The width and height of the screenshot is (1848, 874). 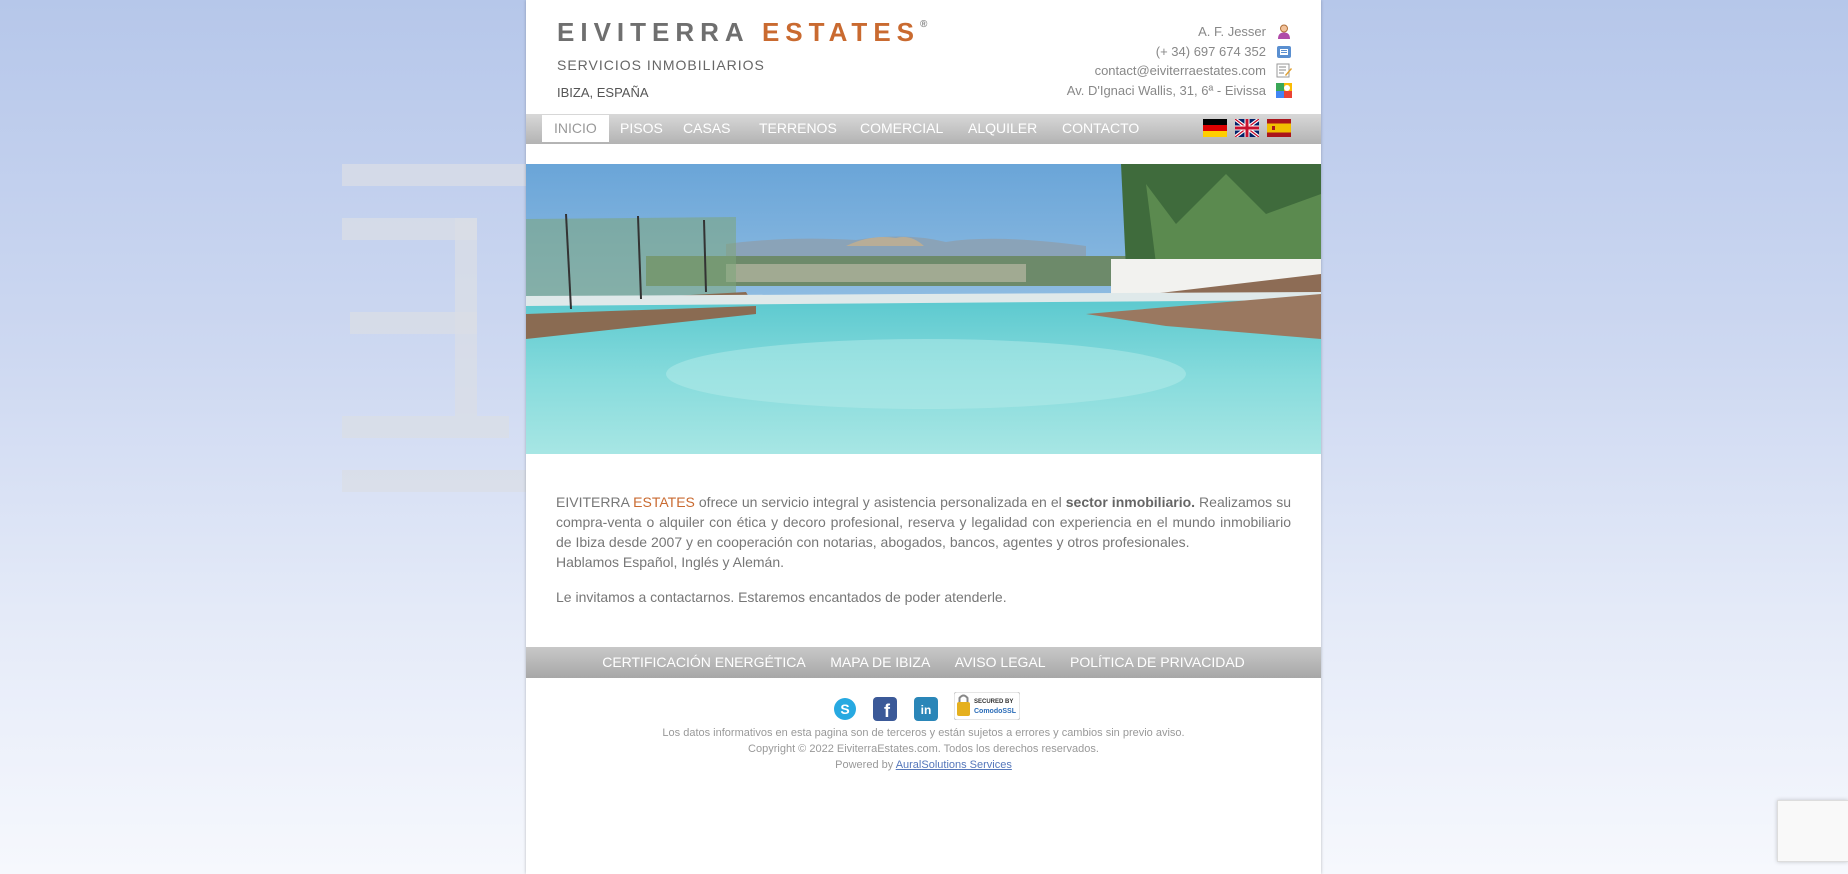 I want to click on footer-link-mapa: MAPA DE IBIZA, so click(x=880, y=662).